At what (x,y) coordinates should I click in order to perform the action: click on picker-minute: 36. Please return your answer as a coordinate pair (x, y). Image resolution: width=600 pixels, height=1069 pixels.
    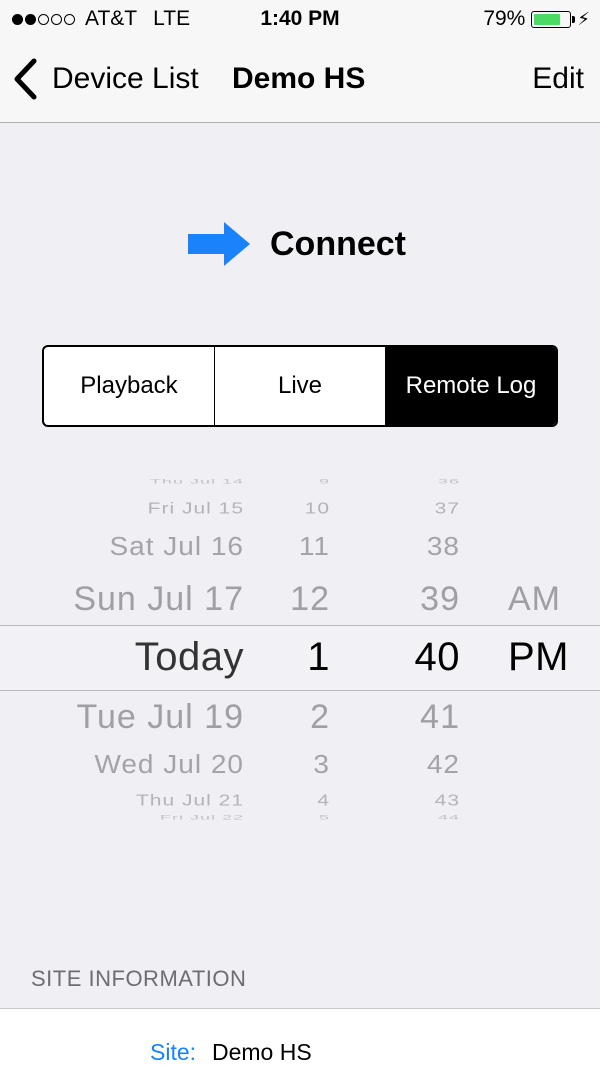
    Looking at the image, I should click on (448, 481).